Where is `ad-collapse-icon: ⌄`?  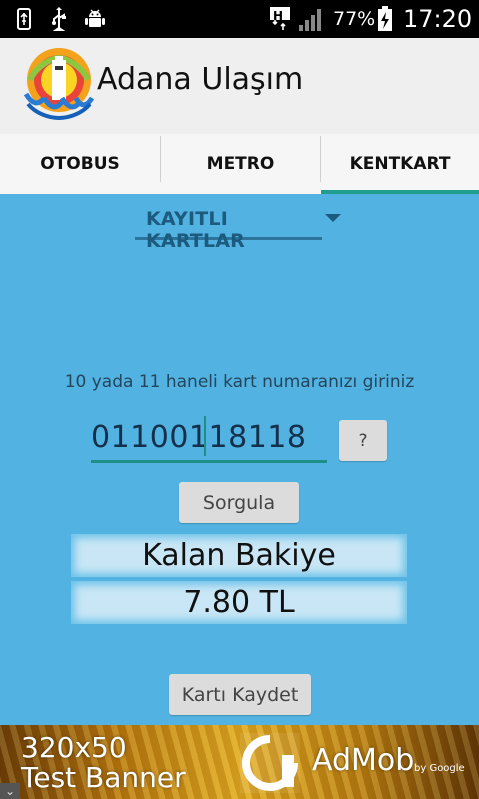
ad-collapse-icon: ⌄ is located at coordinates (10, 791).